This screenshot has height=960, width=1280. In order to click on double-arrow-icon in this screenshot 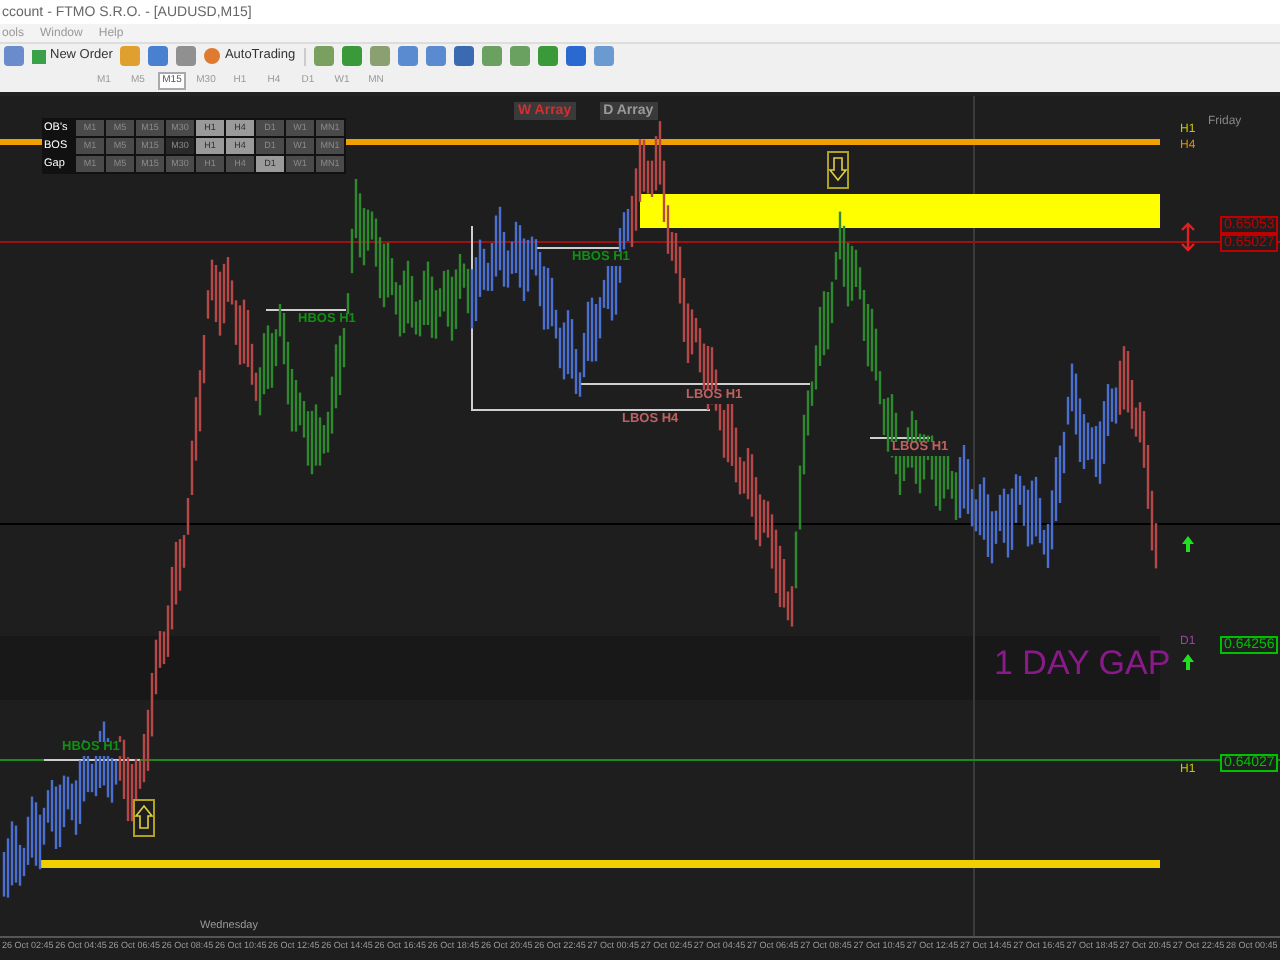, I will do `click(1188, 237)`.